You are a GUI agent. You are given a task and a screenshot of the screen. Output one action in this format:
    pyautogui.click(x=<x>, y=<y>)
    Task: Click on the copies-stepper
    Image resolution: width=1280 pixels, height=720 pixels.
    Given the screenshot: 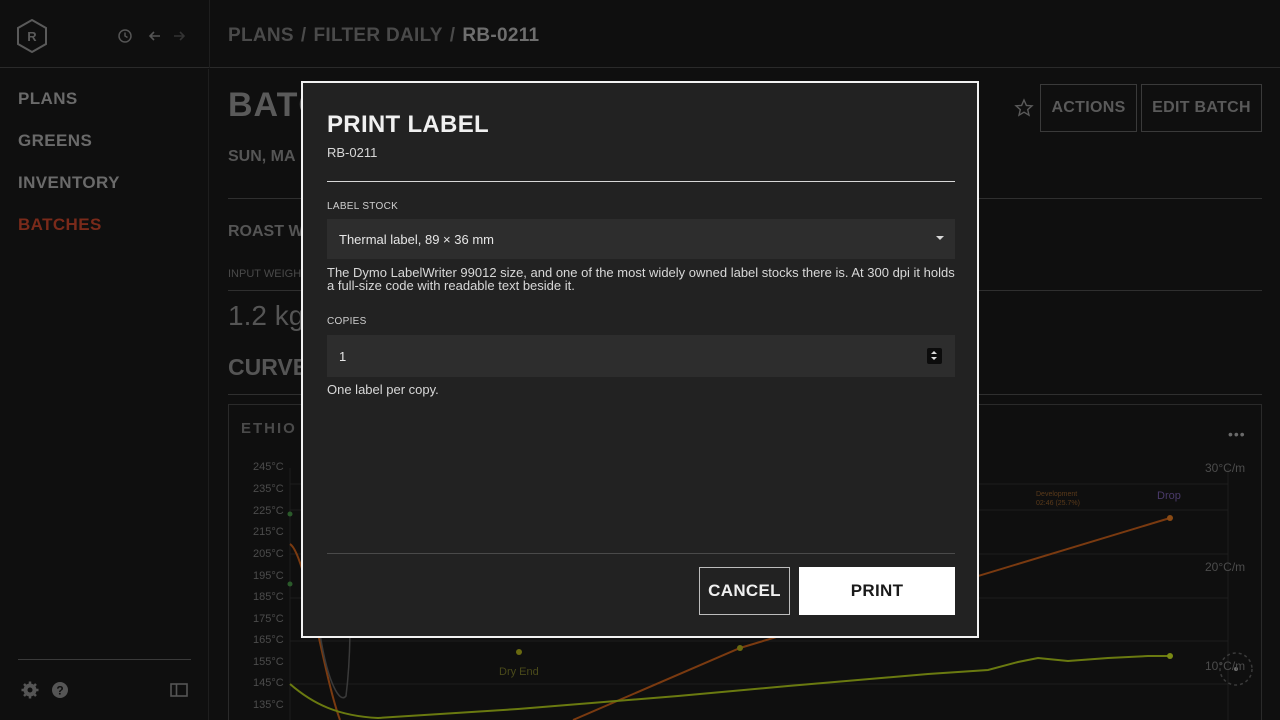 What is the action you would take?
    pyautogui.click(x=934, y=356)
    